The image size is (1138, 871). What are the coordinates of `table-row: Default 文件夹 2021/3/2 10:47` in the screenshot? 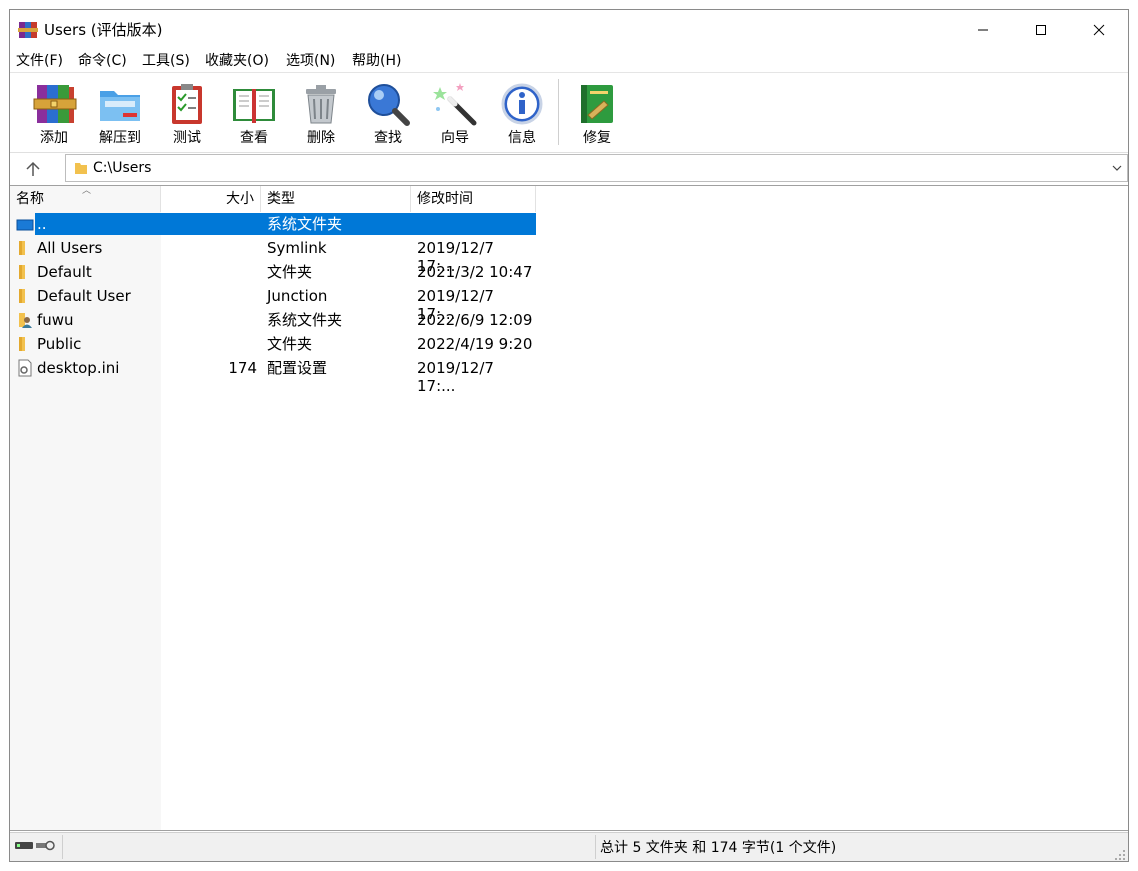 It's located at (273, 272).